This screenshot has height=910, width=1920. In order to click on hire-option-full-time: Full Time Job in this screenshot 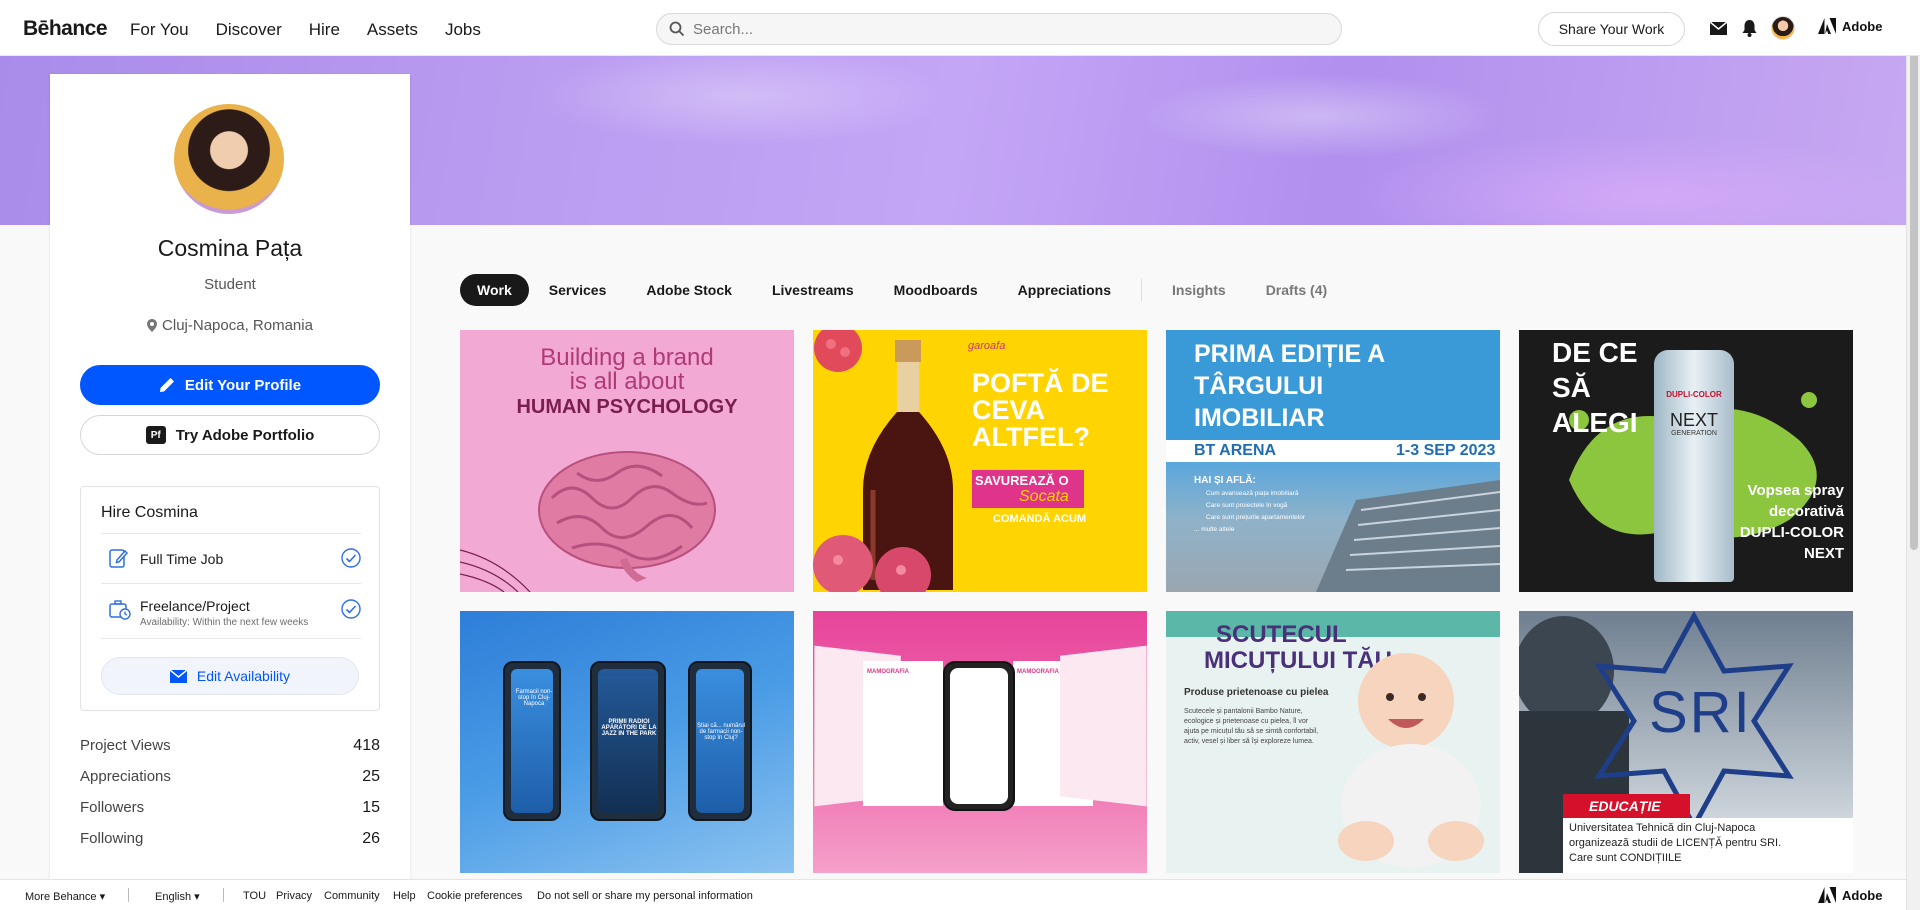, I will do `click(231, 558)`.